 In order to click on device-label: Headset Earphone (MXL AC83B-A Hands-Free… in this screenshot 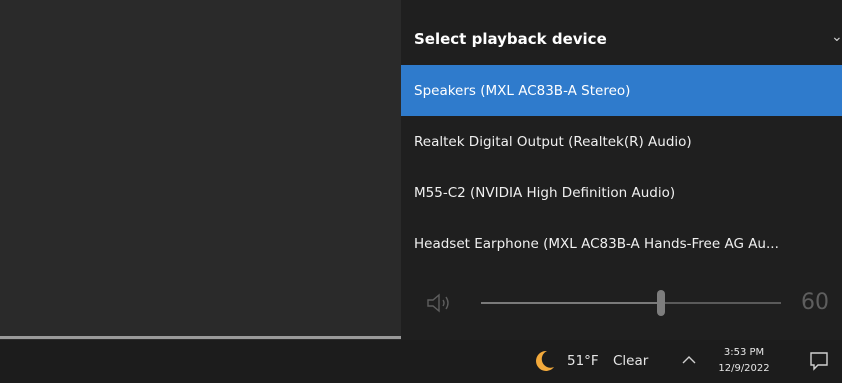, I will do `click(596, 243)`.